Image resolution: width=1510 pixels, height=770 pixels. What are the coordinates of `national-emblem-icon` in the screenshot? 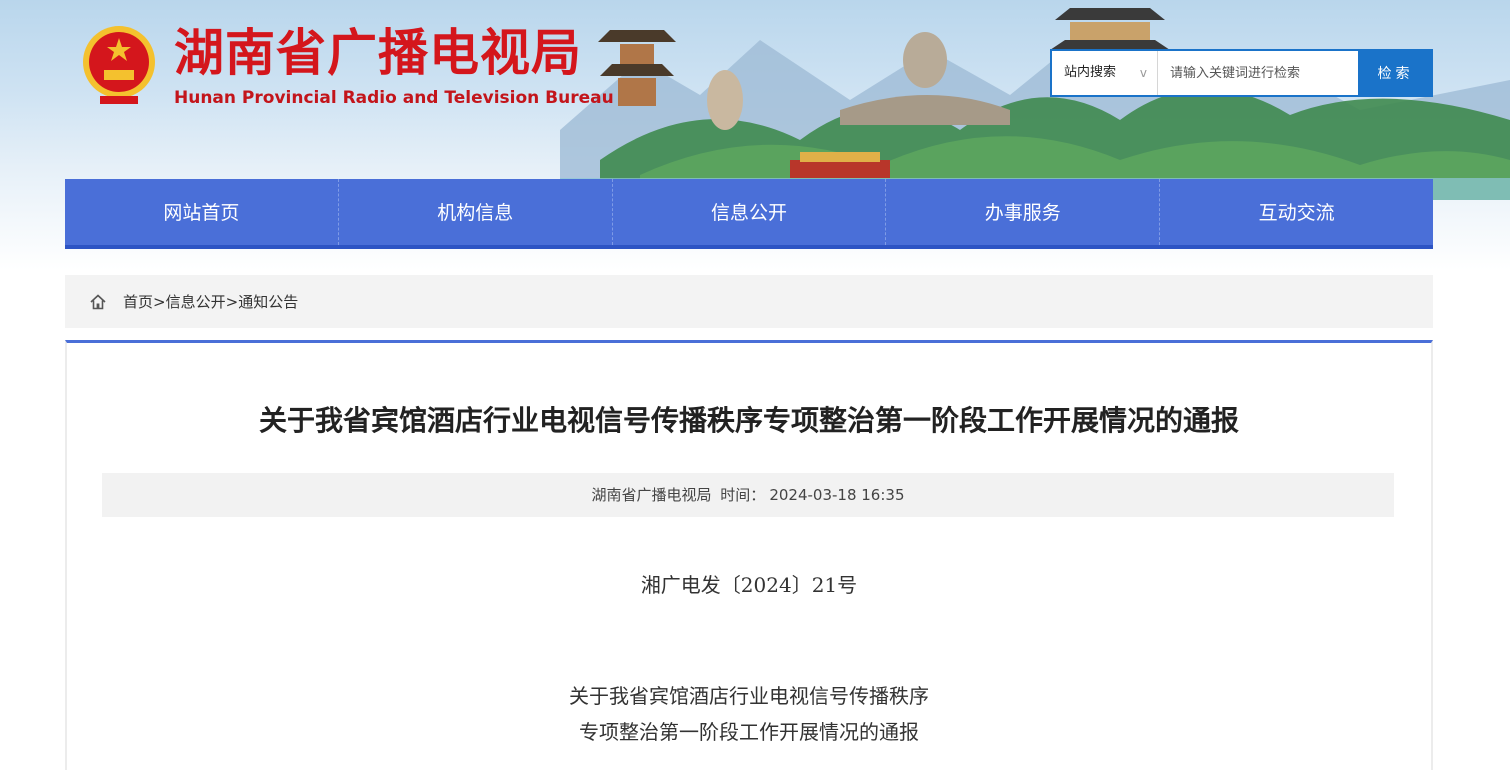 It's located at (119, 65).